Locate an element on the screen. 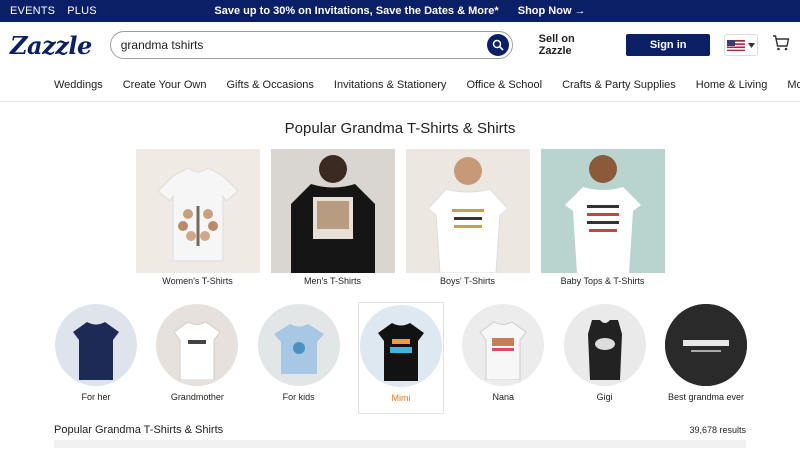 This screenshot has width=800, height=450. style-grandmother: Grandmother is located at coordinates (197, 359).